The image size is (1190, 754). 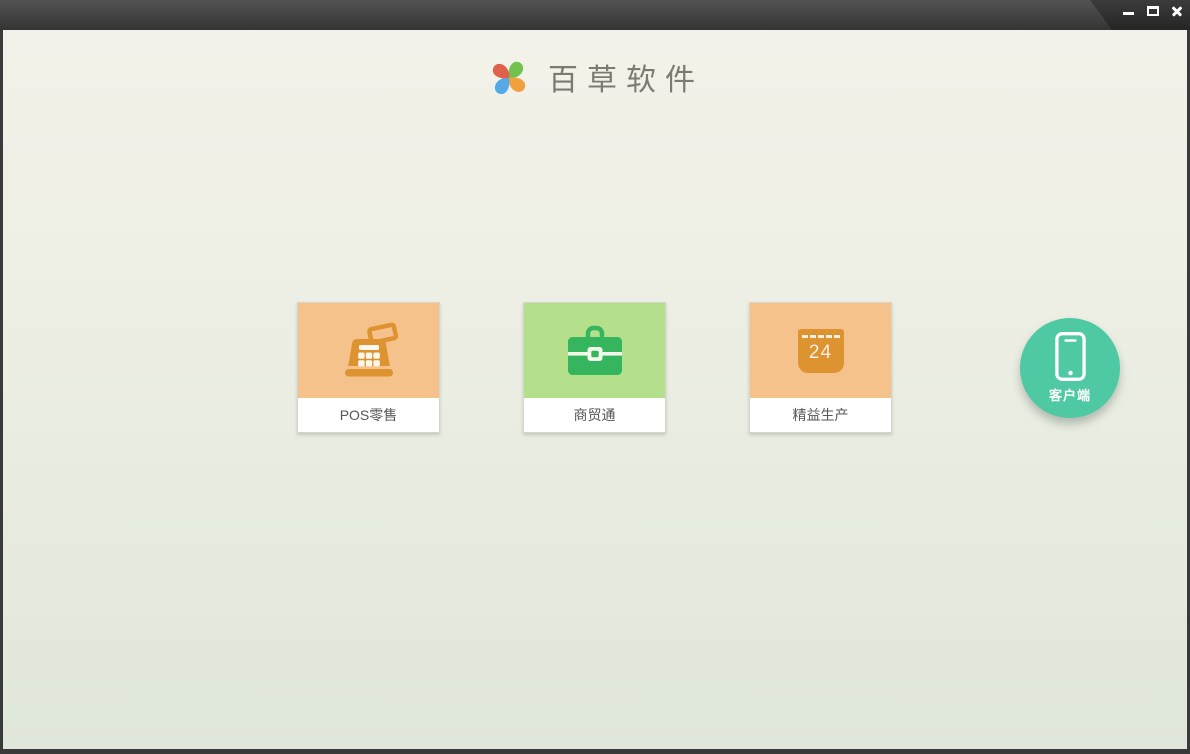 I want to click on app-title: 百草软件, so click(x=626, y=80).